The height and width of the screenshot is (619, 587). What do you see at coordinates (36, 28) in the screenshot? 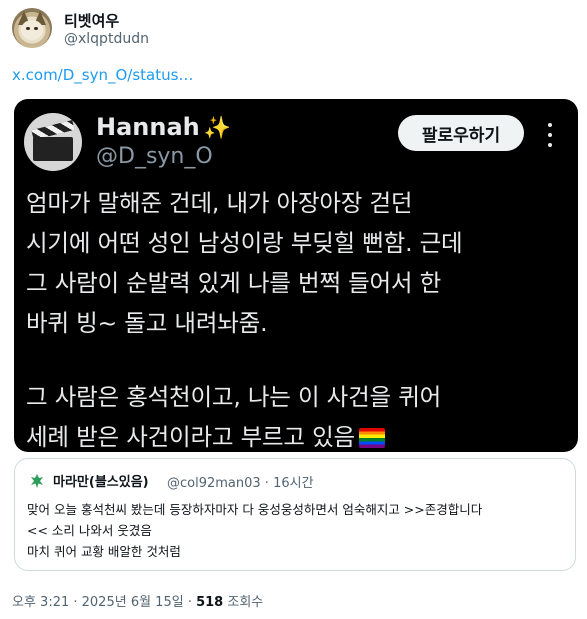
I see `avatar-eye-right` at bounding box center [36, 28].